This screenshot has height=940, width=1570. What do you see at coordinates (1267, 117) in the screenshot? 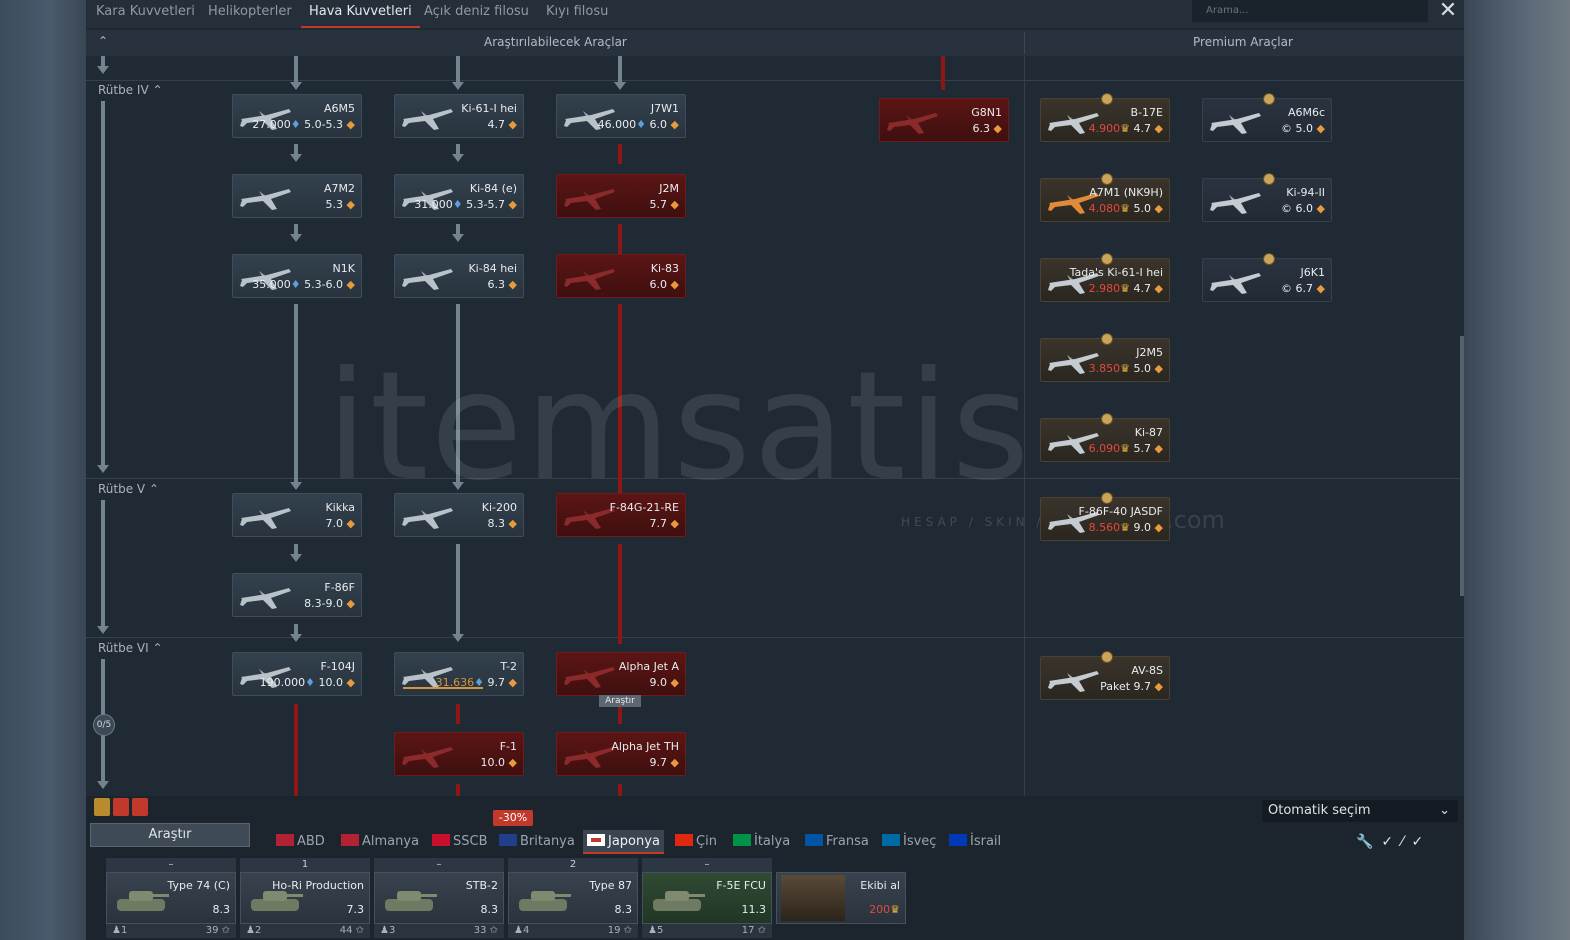
I see `premium-vehicle-card: A6M6c © 5.0 ◆` at bounding box center [1267, 117].